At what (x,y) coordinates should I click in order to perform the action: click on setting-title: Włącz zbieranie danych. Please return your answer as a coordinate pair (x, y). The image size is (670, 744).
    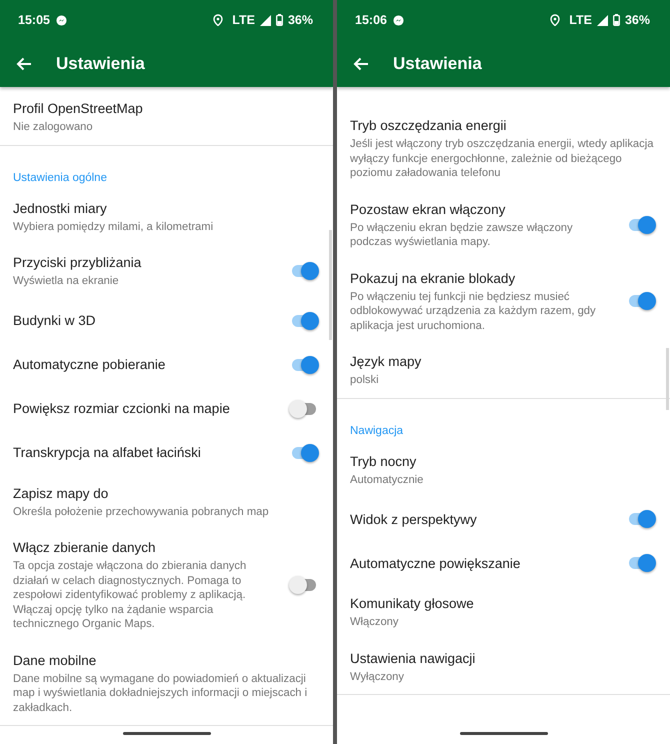
    Looking at the image, I should click on (85, 547).